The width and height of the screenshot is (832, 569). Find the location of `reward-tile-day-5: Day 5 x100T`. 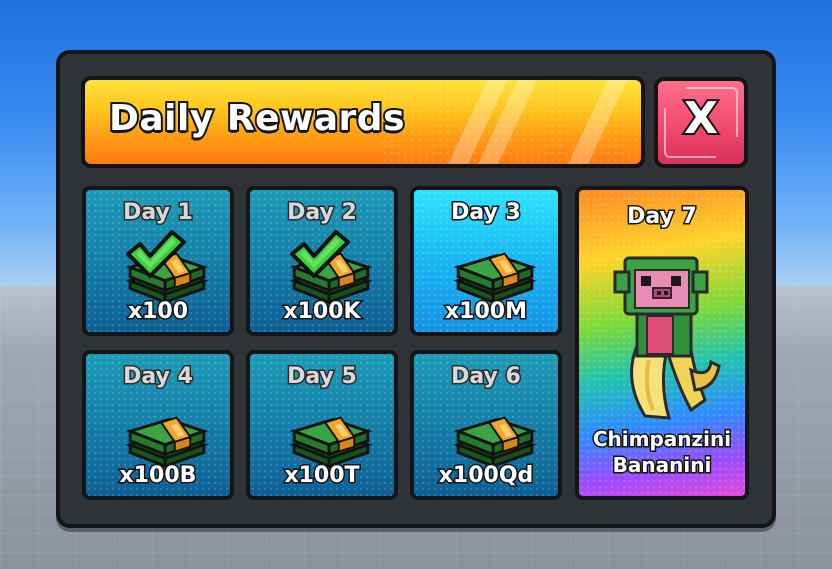

reward-tile-day-5: Day 5 x100T is located at coordinates (322, 425).